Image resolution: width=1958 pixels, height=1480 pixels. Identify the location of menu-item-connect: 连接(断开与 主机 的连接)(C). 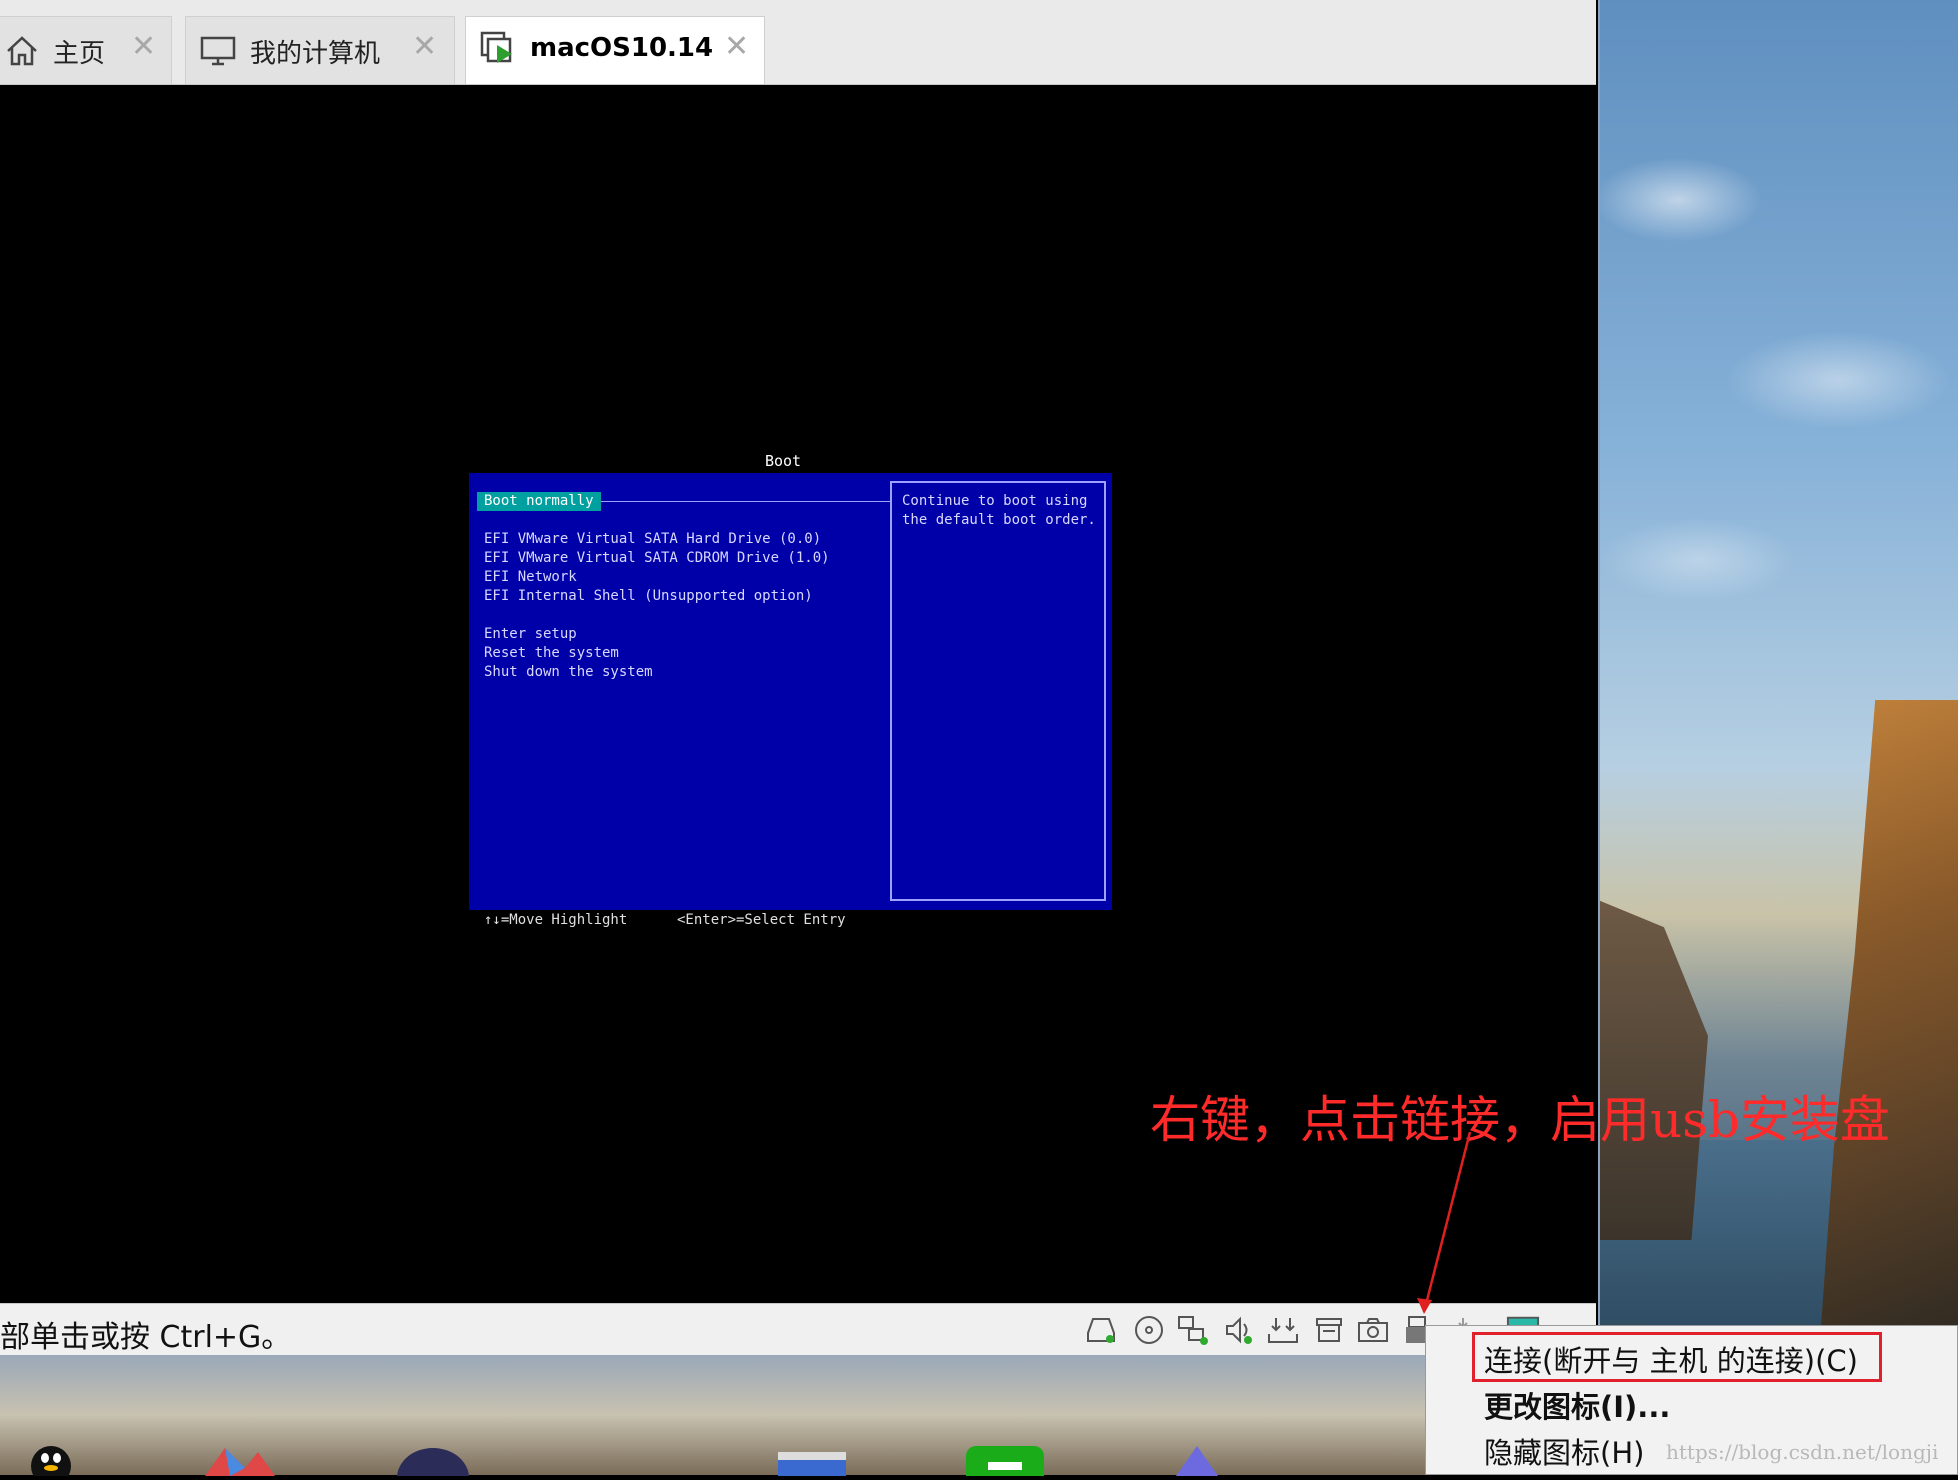
(1671, 1359).